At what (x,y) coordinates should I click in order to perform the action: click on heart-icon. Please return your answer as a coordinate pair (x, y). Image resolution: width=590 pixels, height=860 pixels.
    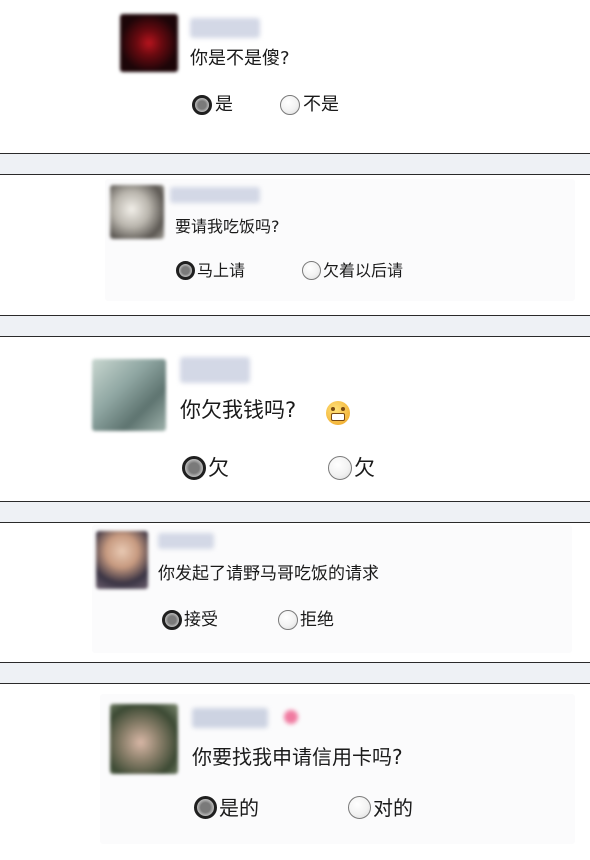
    Looking at the image, I should click on (291, 717).